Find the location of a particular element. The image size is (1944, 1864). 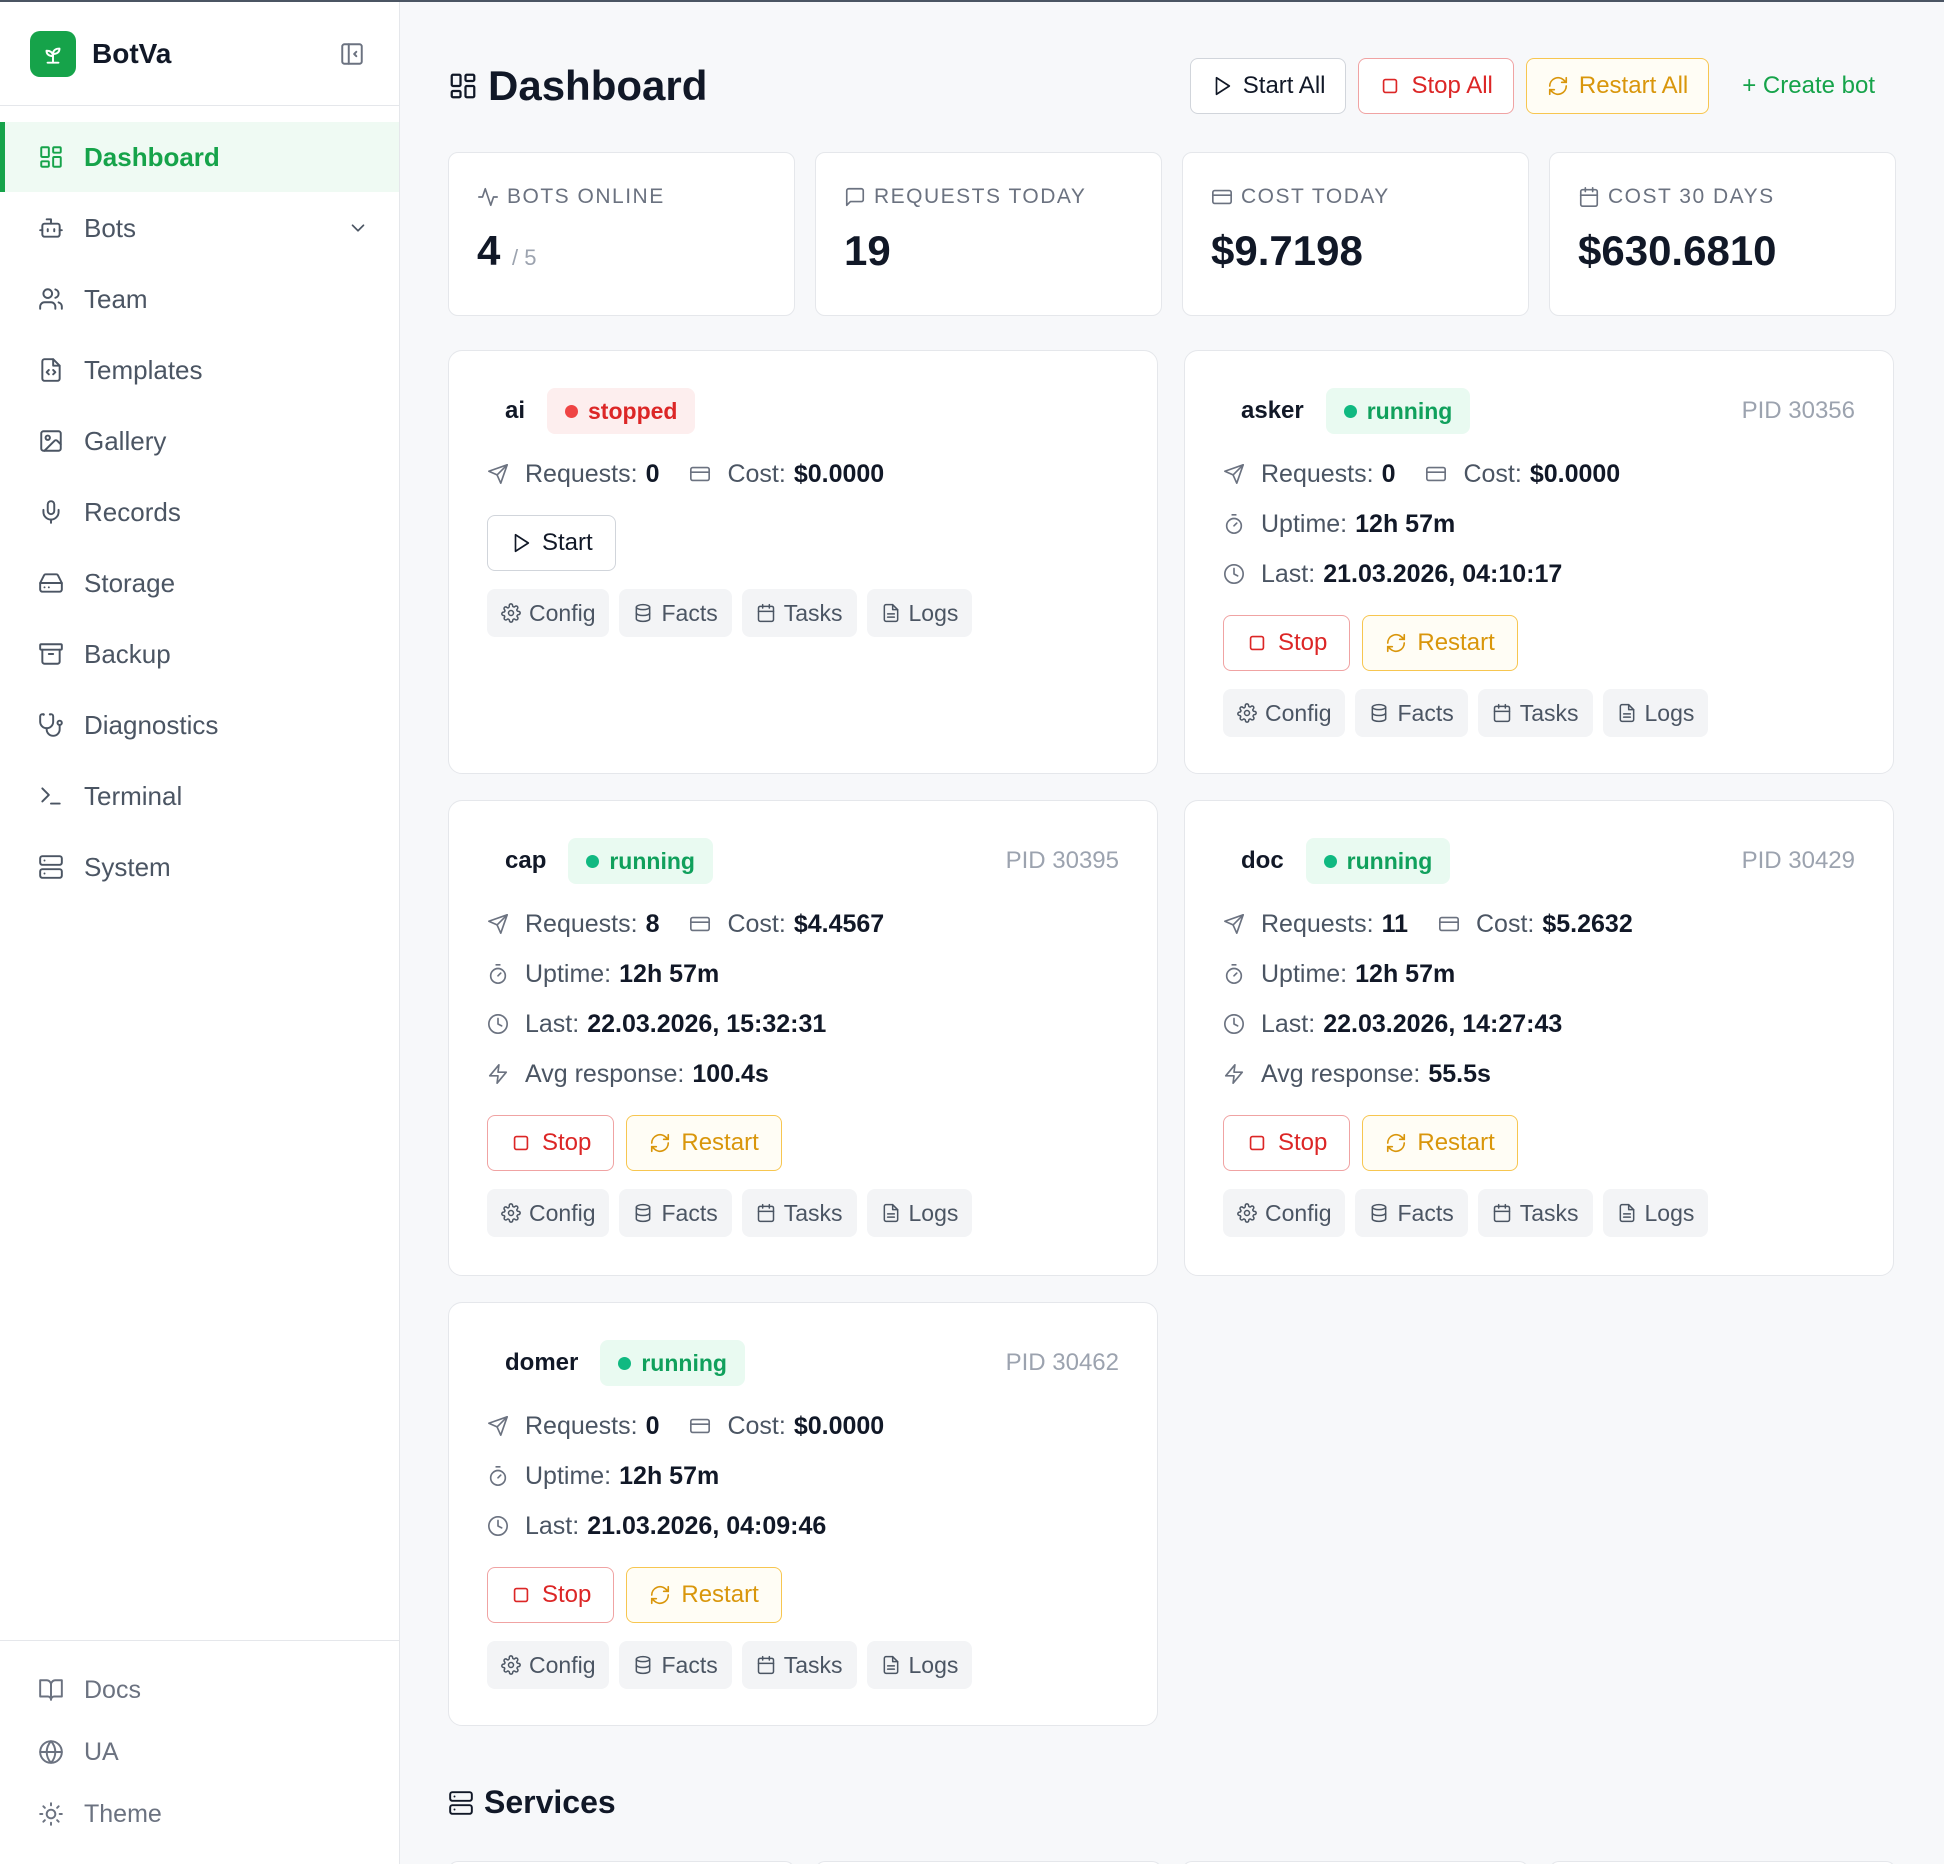

refresh-icon is located at coordinates (1396, 643).